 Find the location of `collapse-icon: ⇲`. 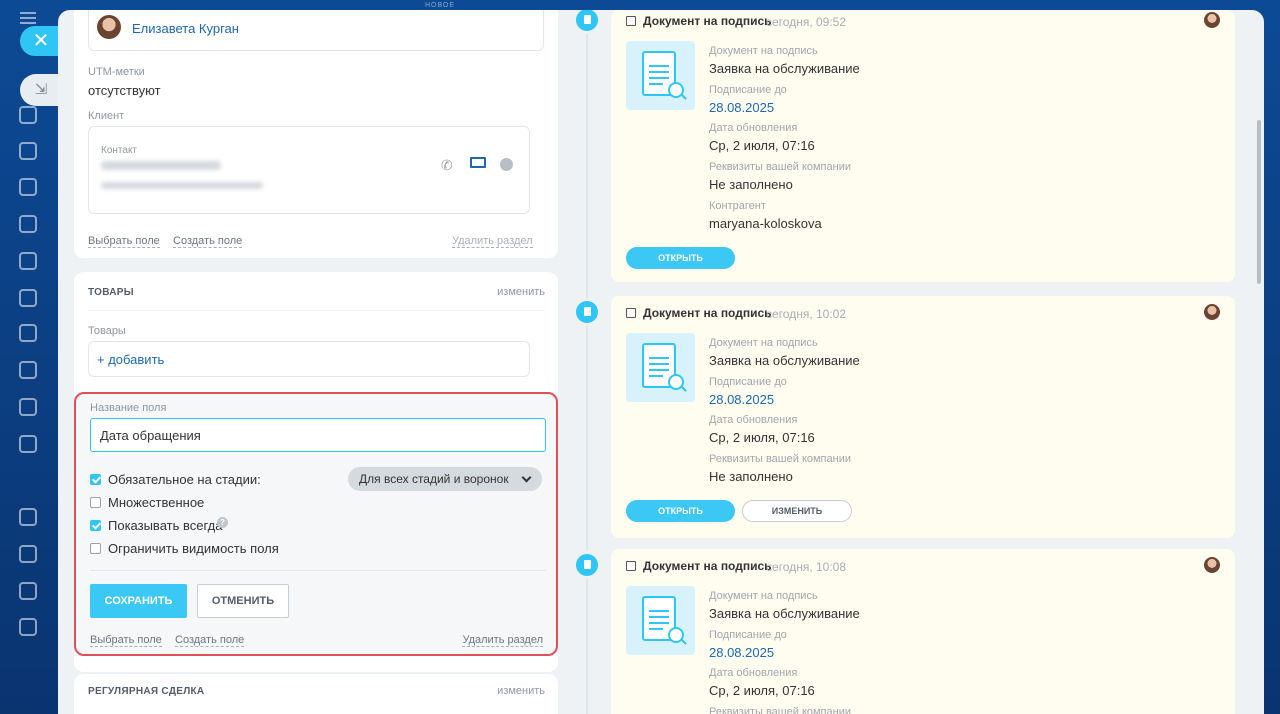

collapse-icon: ⇲ is located at coordinates (39, 90).